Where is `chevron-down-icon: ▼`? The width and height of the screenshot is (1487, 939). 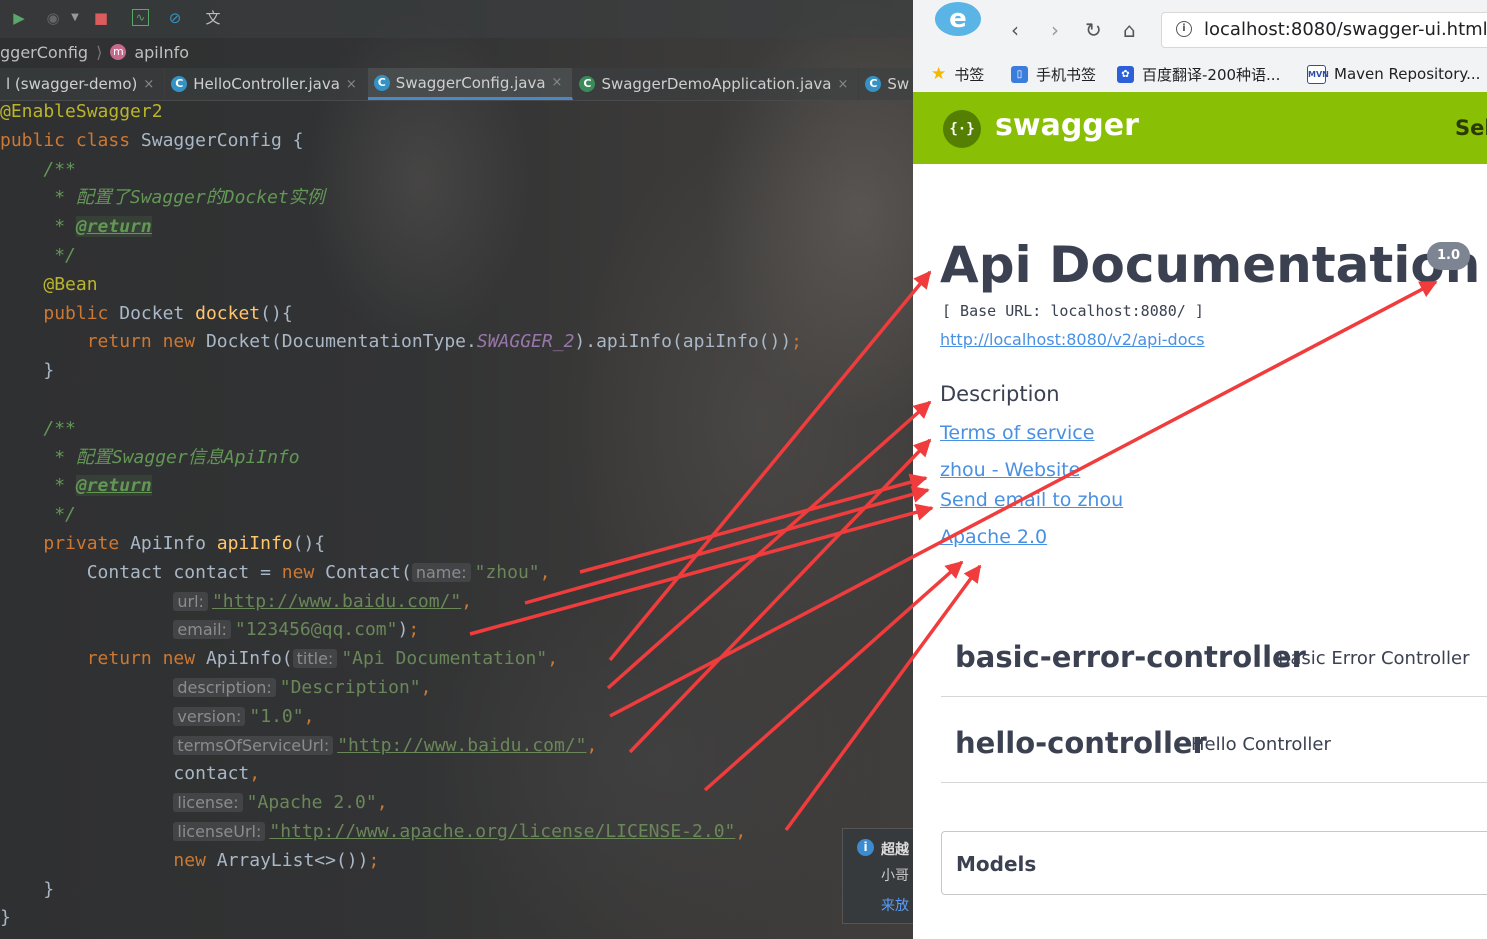
chevron-down-icon: ▼ is located at coordinates (75, 18).